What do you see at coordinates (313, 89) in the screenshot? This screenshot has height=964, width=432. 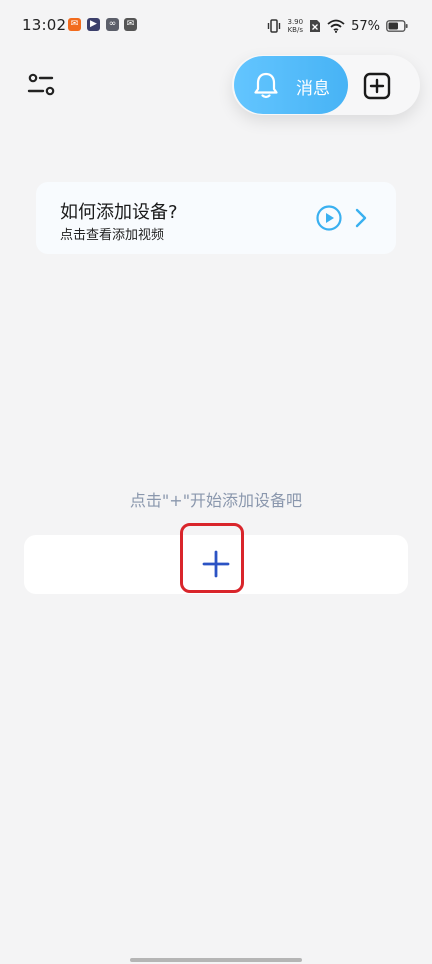 I see `messages-label: 消息` at bounding box center [313, 89].